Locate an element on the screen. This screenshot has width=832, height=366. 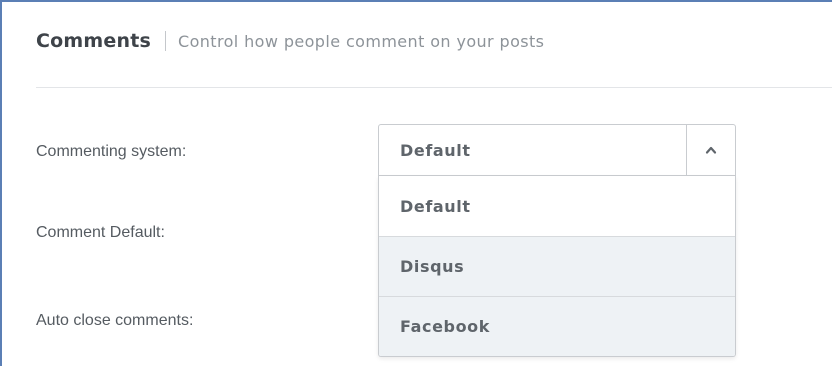
select-current-value: Default is located at coordinates (435, 150).